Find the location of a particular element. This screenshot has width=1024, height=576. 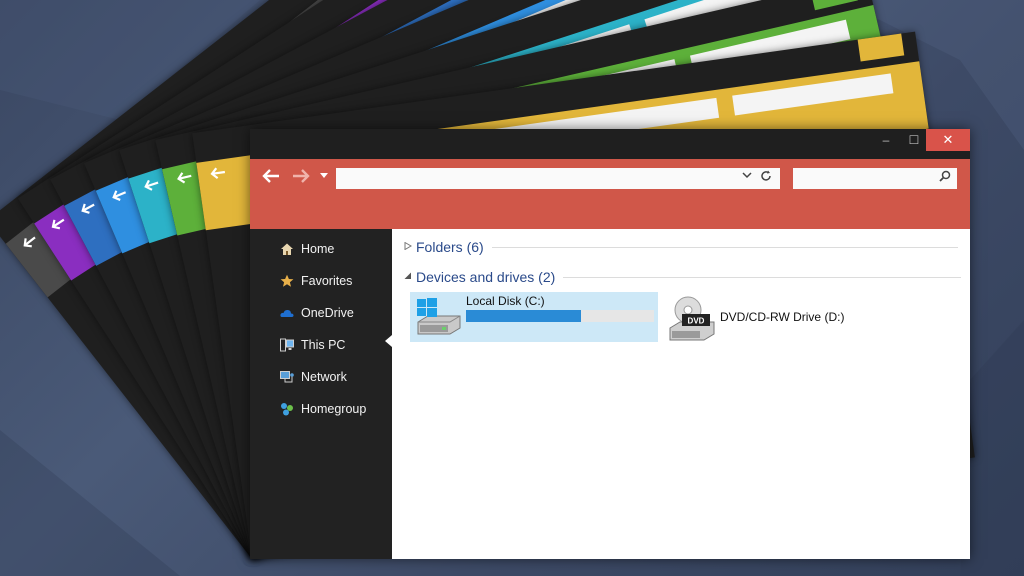

address-bar is located at coordinates (558, 178).